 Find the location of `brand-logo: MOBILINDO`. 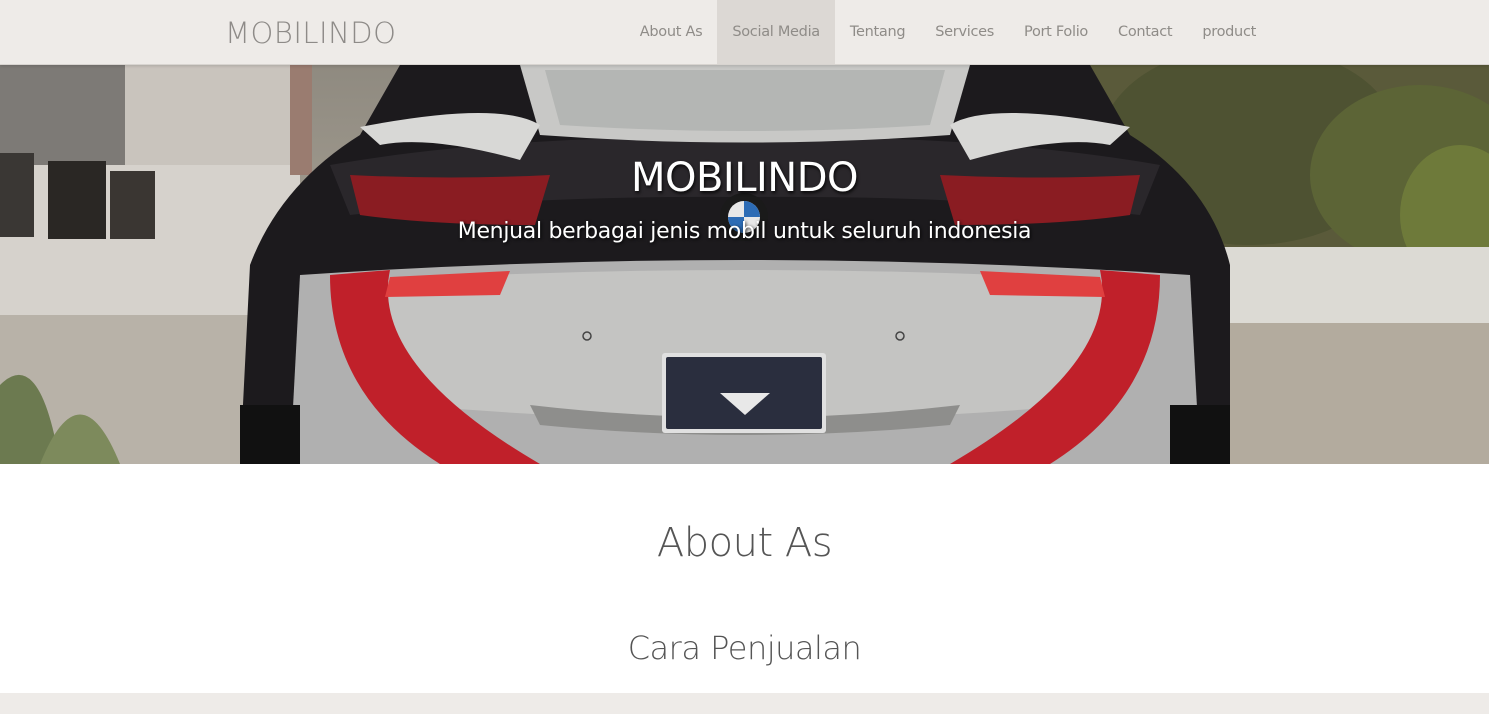

brand-logo: MOBILINDO is located at coordinates (310, 33).